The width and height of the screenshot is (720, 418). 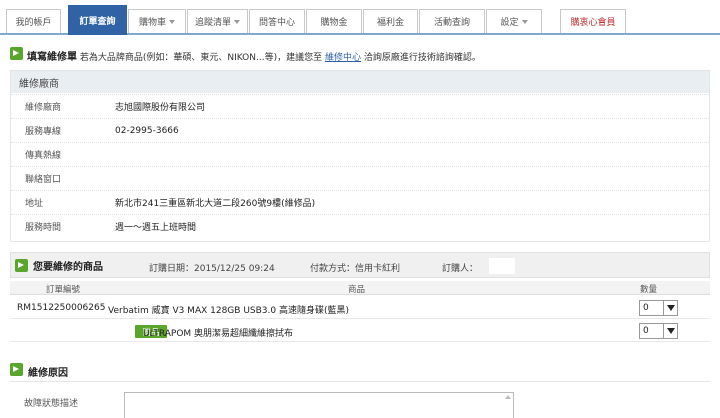 I want to click on fault-description-textarea, so click(x=319, y=405).